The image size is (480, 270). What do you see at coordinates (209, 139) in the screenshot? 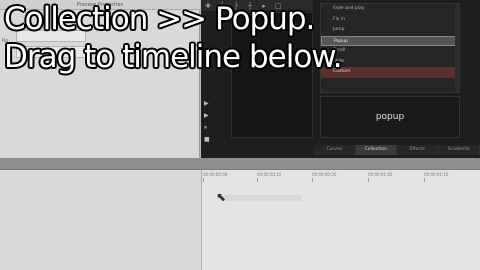
I see `stop-icon: ■` at bounding box center [209, 139].